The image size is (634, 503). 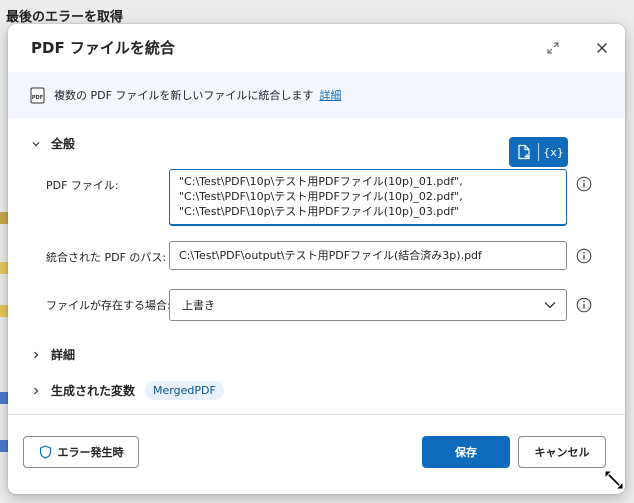 I want to click on select-file-button, so click(x=523, y=152).